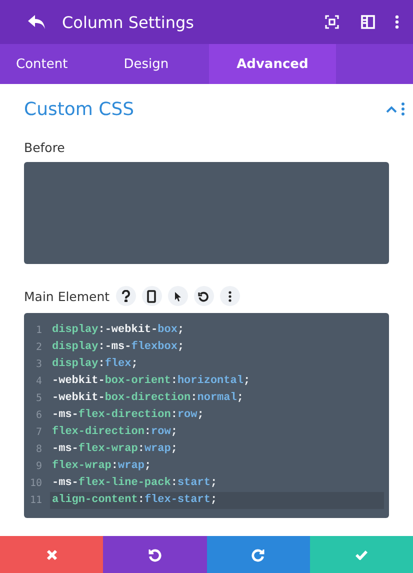 The width and height of the screenshot is (413, 573). What do you see at coordinates (44, 147) in the screenshot?
I see `field-label: Before` at bounding box center [44, 147].